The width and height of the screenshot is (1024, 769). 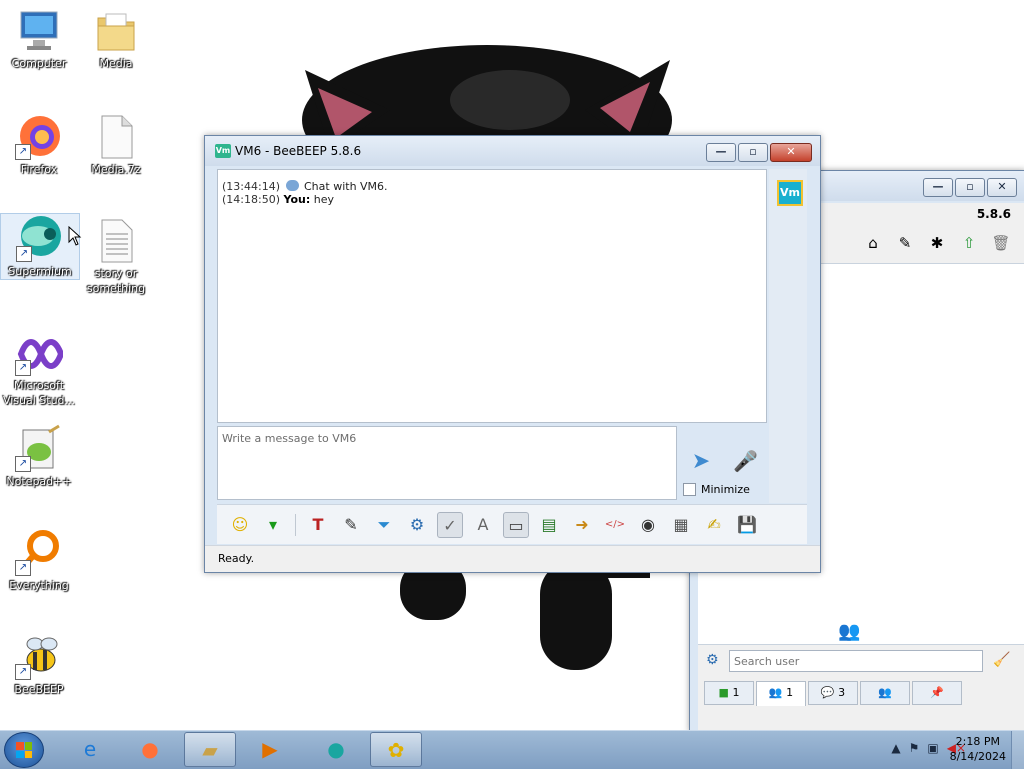 What do you see at coordinates (549, 525) in the screenshot?
I see `save-chat-icon: ▤` at bounding box center [549, 525].